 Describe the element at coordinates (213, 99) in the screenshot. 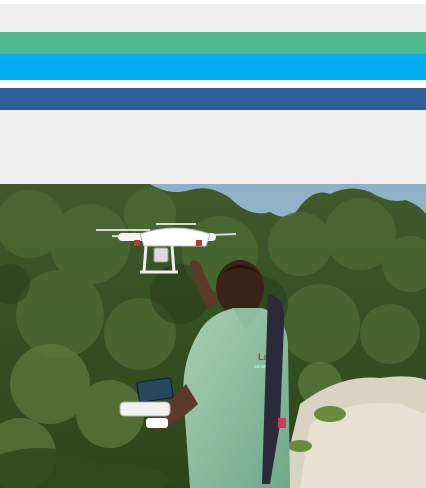

I see `navy-stripe` at that location.